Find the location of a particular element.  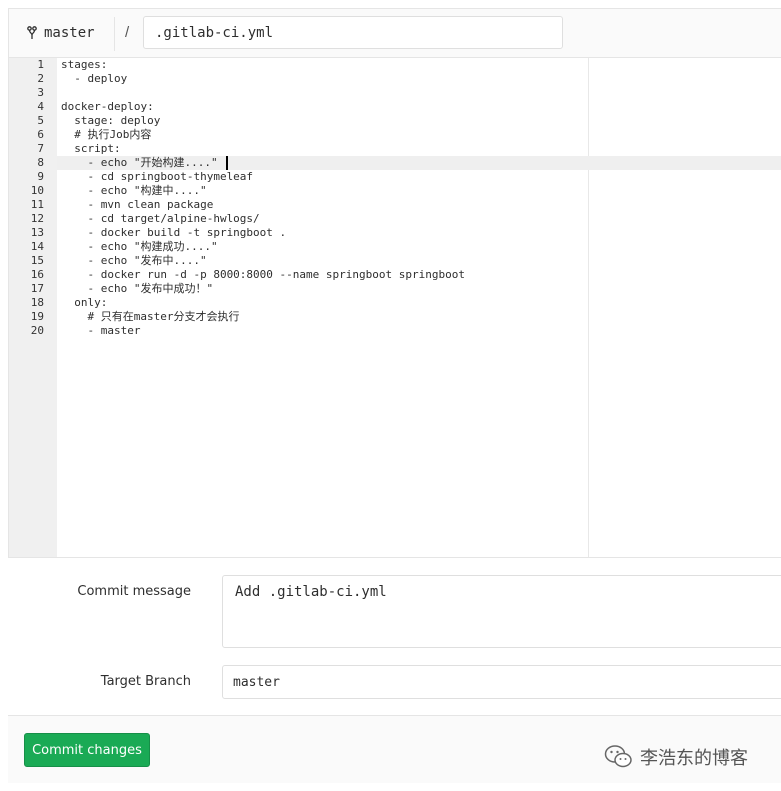

file-name-input is located at coordinates (353, 32).